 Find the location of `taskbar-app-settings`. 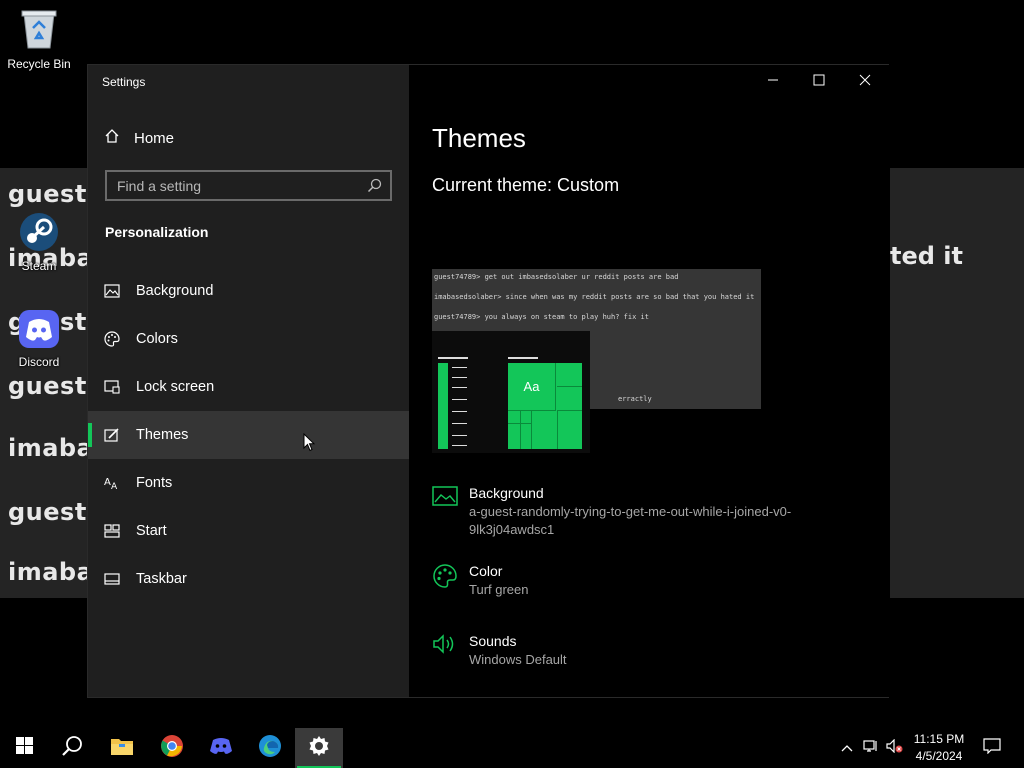

taskbar-app-settings is located at coordinates (319, 748).